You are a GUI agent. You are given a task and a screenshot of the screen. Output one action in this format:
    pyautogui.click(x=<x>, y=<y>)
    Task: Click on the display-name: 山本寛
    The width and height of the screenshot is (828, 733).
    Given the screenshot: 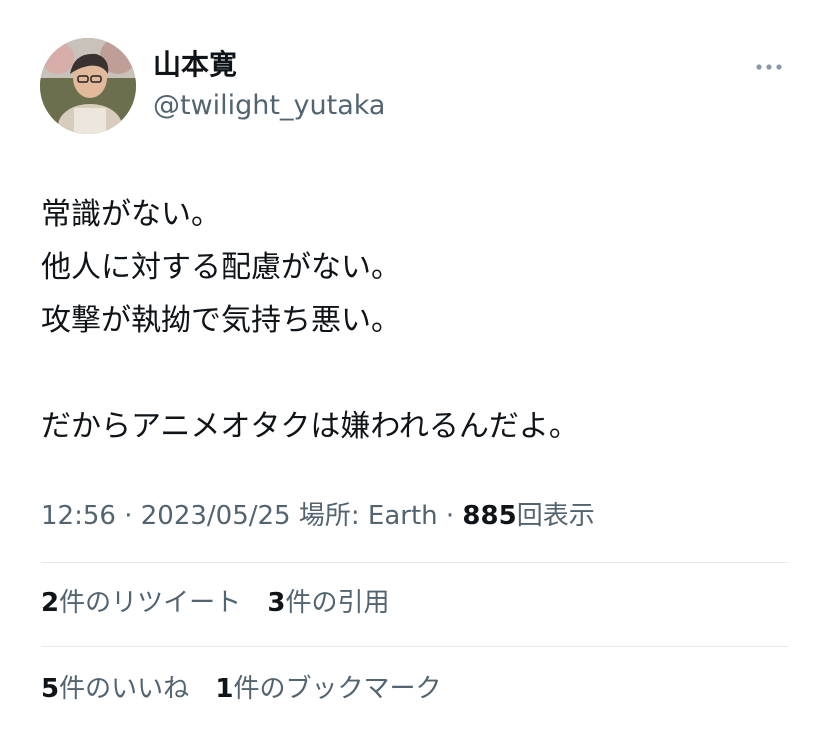 What is the action you would take?
    pyautogui.click(x=195, y=65)
    